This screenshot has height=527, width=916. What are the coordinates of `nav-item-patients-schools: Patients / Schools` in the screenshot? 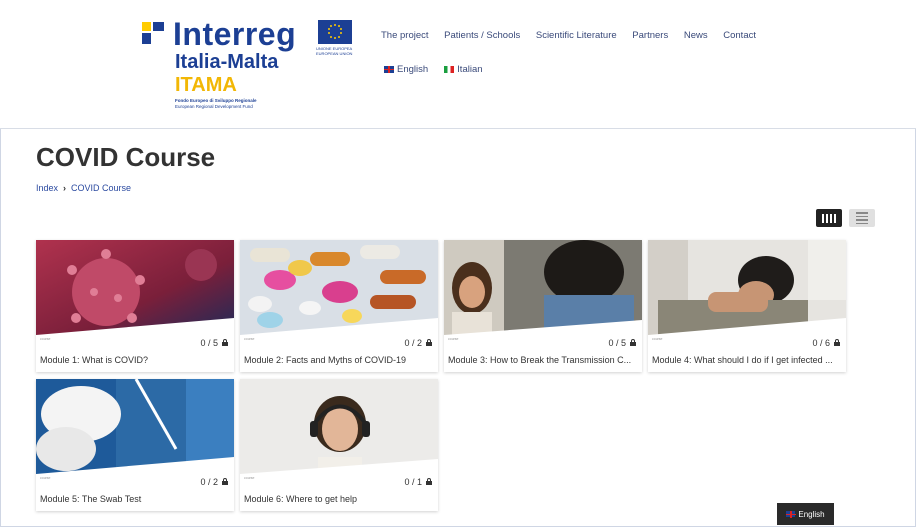 It's located at (482, 35).